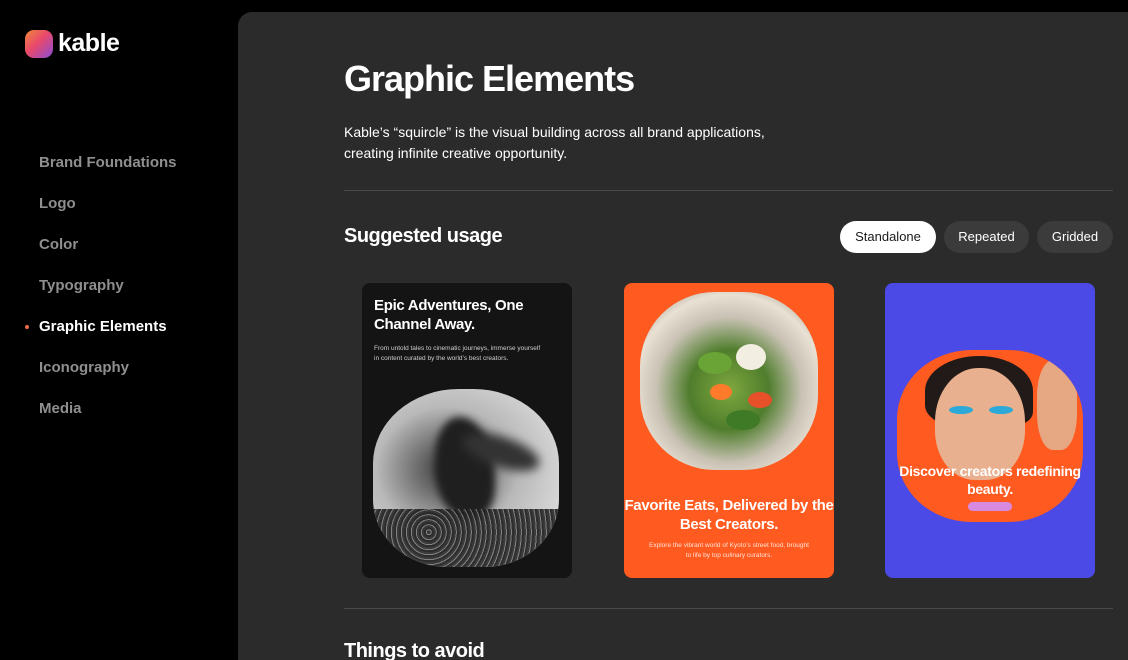  I want to click on tomato-slice, so click(760, 400).